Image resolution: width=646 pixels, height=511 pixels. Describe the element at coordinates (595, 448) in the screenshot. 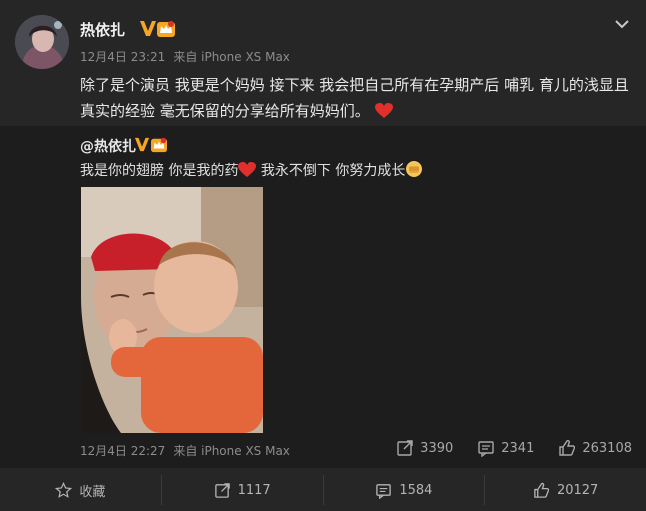

I see `repost-like-count: 263108` at that location.